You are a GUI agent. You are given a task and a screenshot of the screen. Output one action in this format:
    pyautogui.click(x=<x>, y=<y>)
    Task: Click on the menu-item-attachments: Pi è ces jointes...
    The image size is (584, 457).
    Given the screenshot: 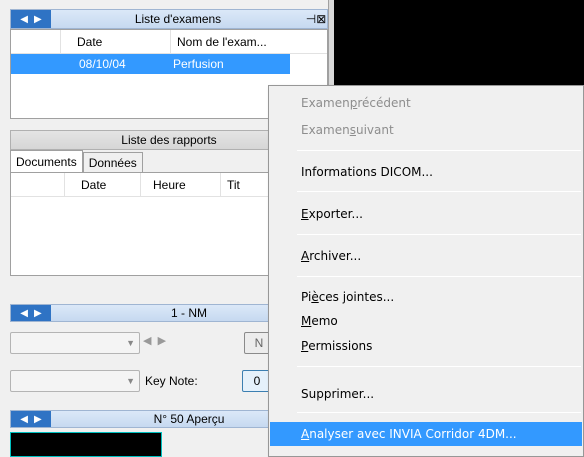 What is the action you would take?
    pyautogui.click(x=426, y=297)
    